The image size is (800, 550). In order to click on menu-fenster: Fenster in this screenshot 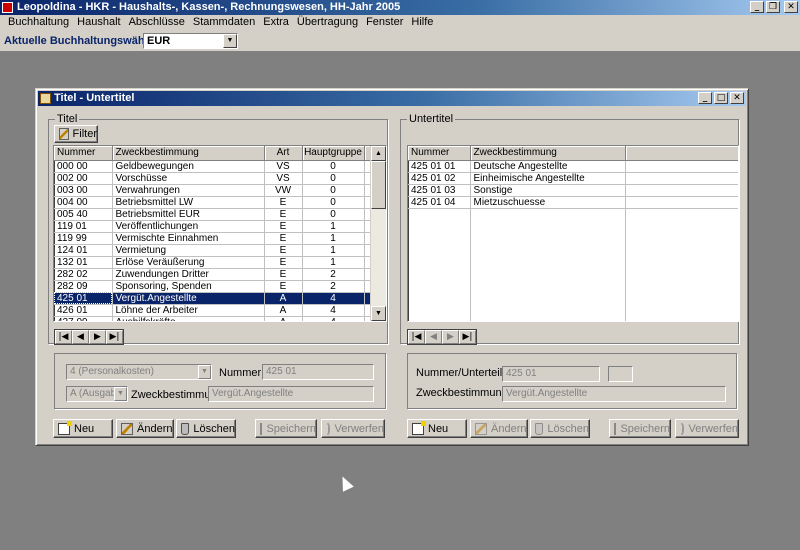, I will do `click(384, 22)`.